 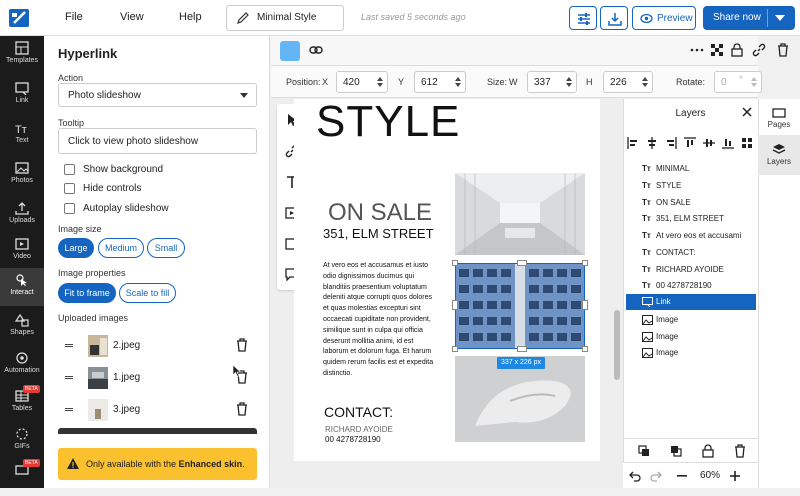 What do you see at coordinates (690, 143) in the screenshot?
I see `align-top-icon` at bounding box center [690, 143].